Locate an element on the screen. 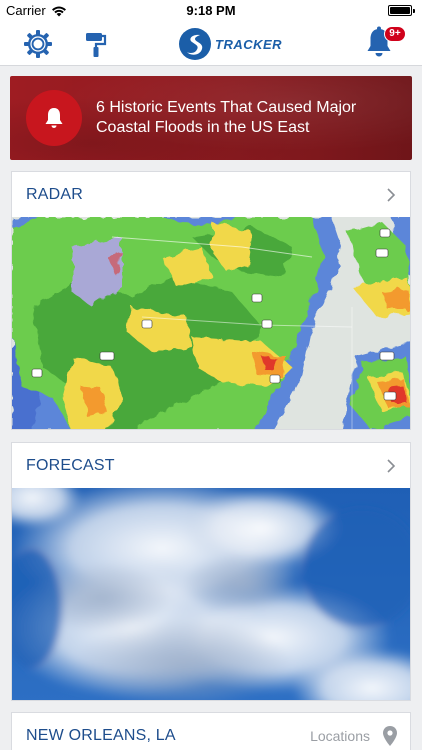 The width and height of the screenshot is (422, 750). location-card: NEW ORLEANS, LA Locations is located at coordinates (211, 731).